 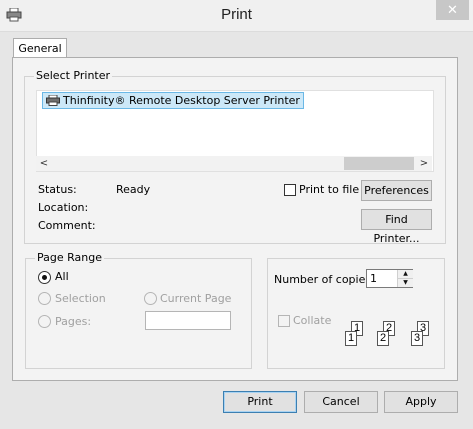 What do you see at coordinates (290, 190) in the screenshot?
I see `print-to-file-checkbox` at bounding box center [290, 190].